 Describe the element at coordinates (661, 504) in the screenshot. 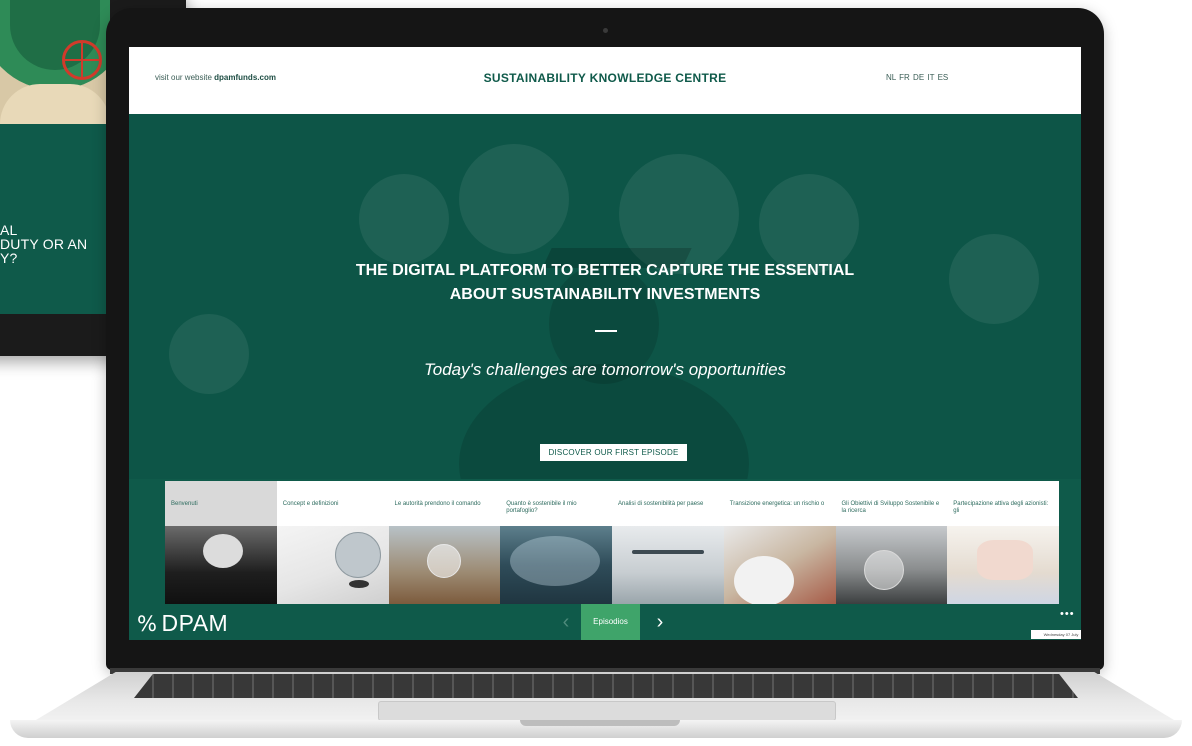

I see `episode-title: Analisi di sostenibilità per paese` at that location.